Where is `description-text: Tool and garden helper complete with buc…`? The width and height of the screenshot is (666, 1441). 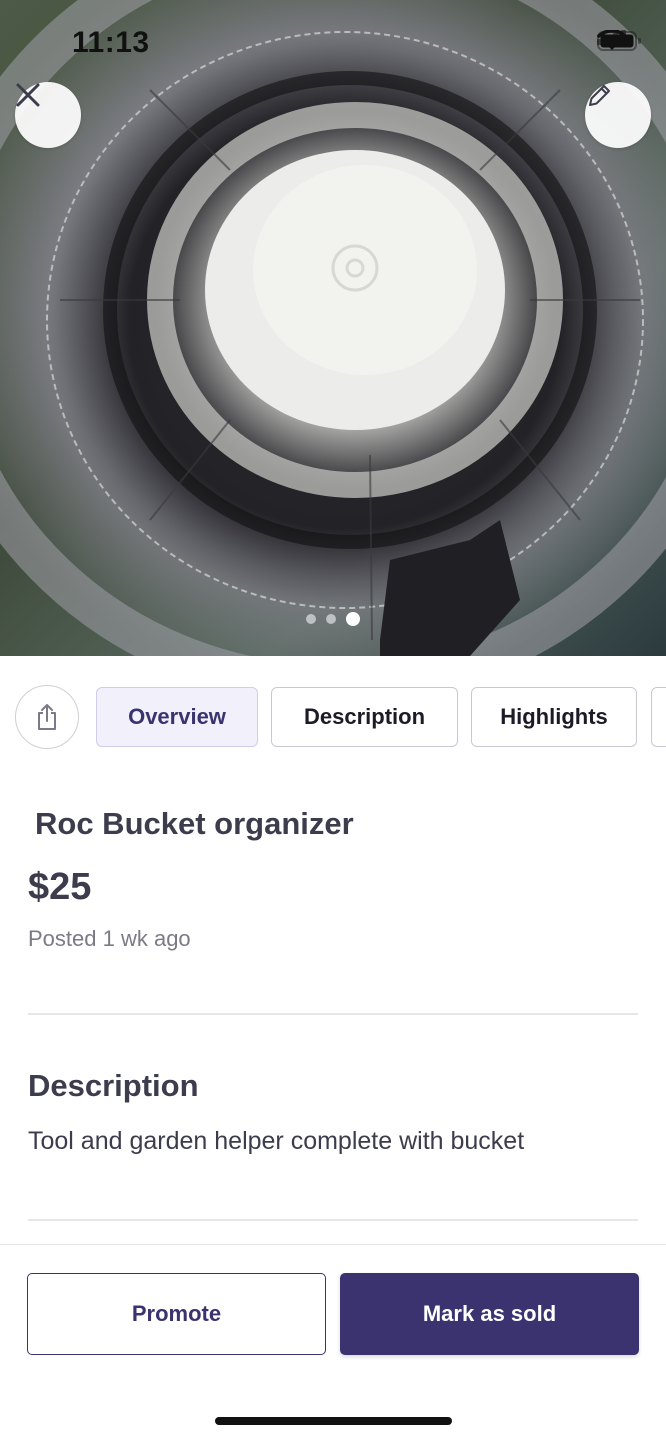
description-text: Tool and garden helper complete with buc… is located at coordinates (276, 1141).